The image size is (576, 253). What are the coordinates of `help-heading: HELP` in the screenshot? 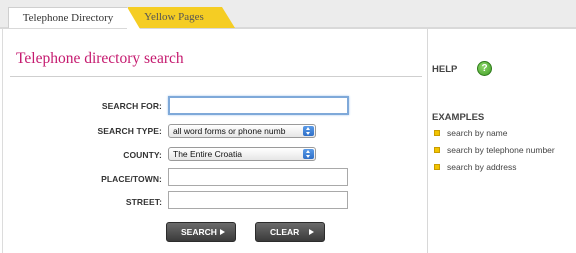 It's located at (445, 69).